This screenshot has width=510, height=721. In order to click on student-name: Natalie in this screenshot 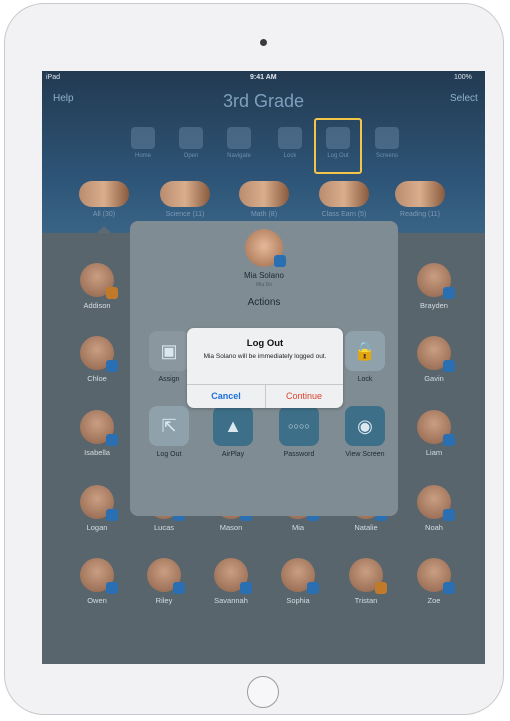, I will do `click(366, 527)`.